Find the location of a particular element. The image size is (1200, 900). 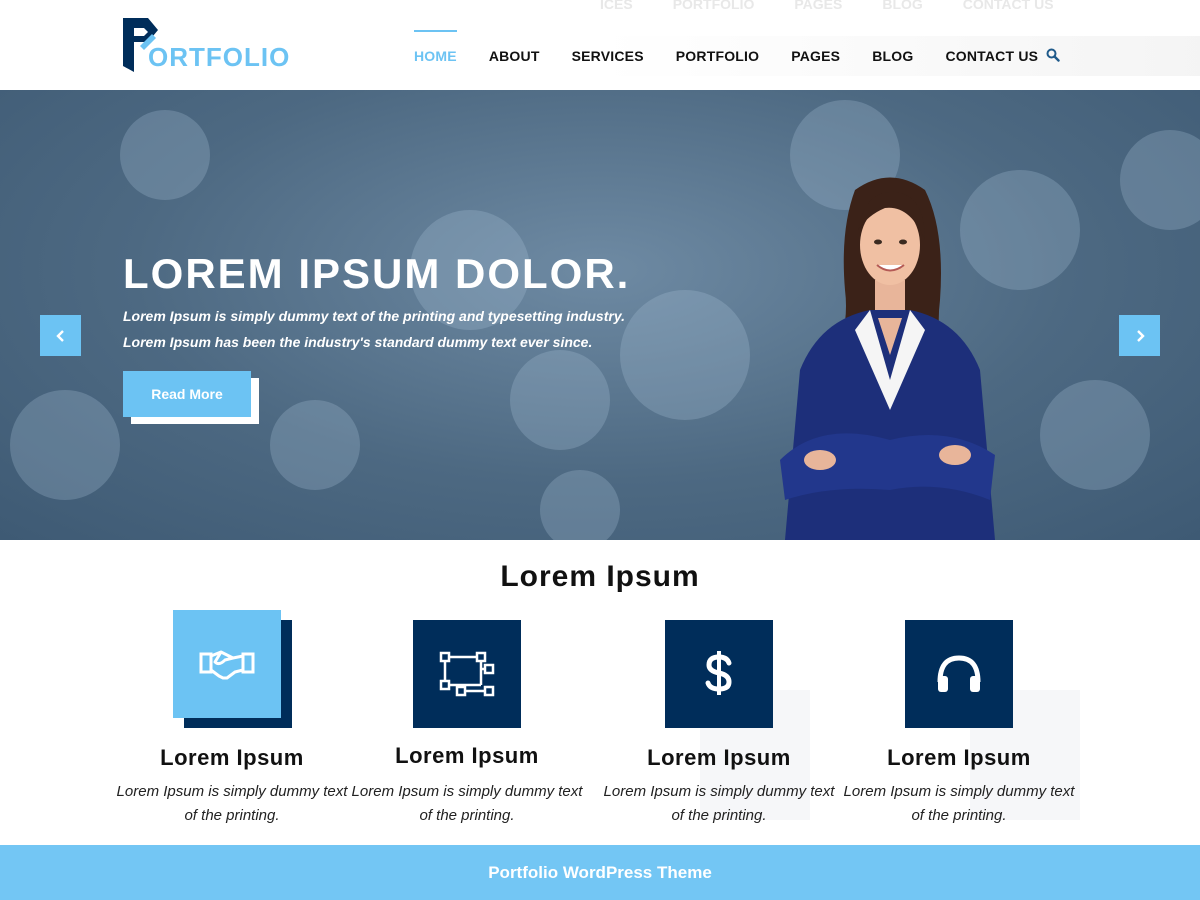

nav-item-pages: PAGES is located at coordinates (815, 50).